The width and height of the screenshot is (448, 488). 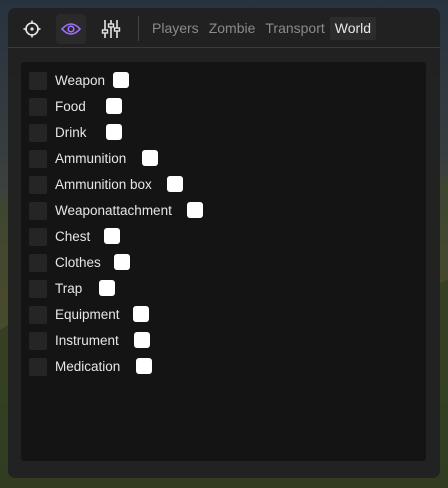 I want to click on item-row: Weapon, so click(x=221, y=81).